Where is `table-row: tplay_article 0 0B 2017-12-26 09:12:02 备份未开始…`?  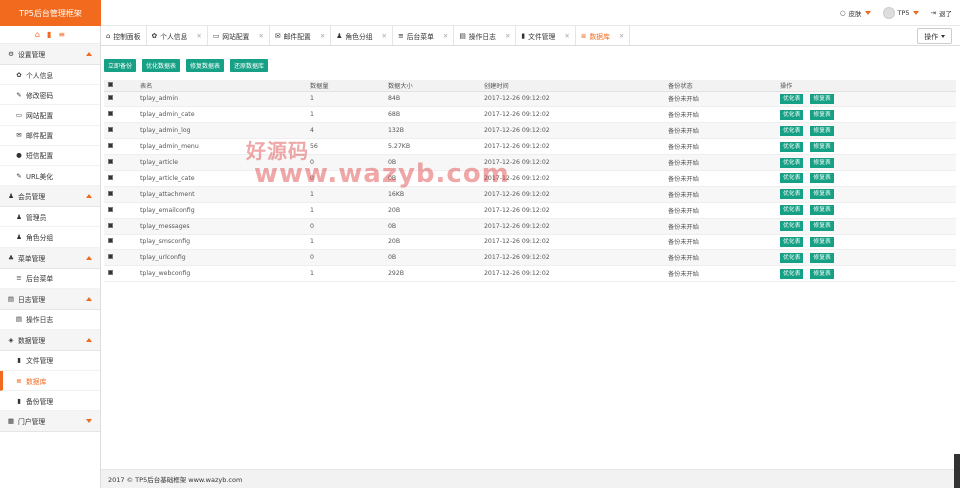
table-row: tplay_article 0 0B 2017-12-26 09:12:02 备份未开始… is located at coordinates (530, 162).